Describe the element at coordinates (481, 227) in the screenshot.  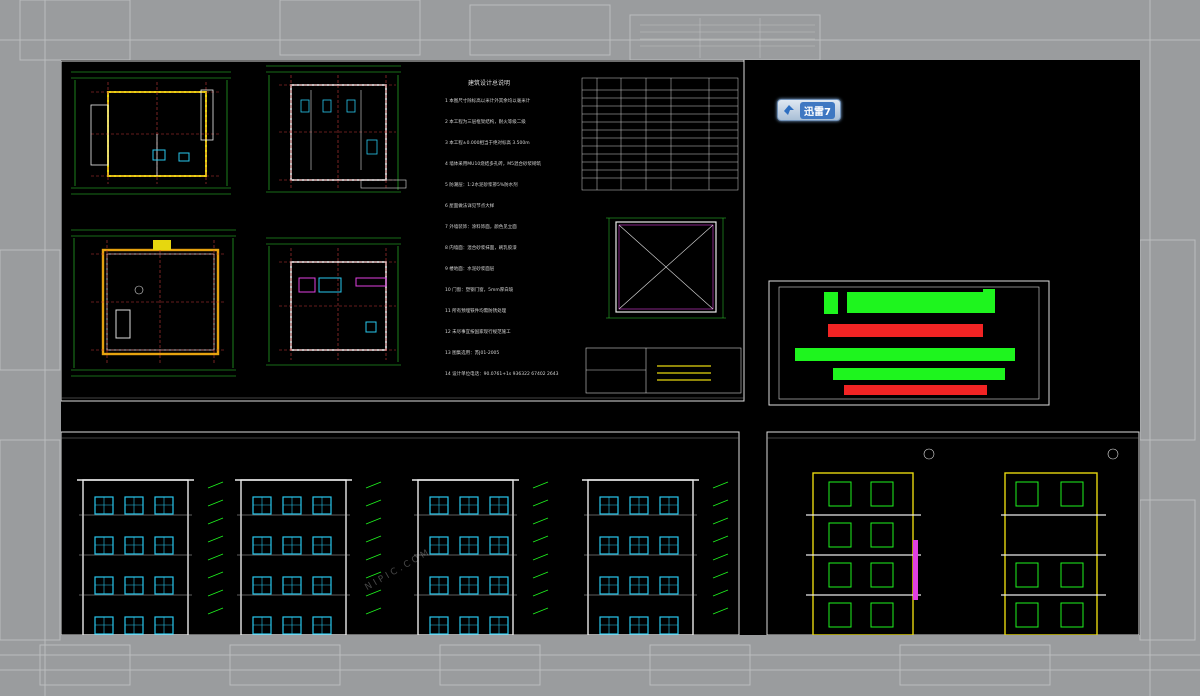
I see `notes-line: 7 外墙装饰：涂料饰面，颜色见立面` at that location.